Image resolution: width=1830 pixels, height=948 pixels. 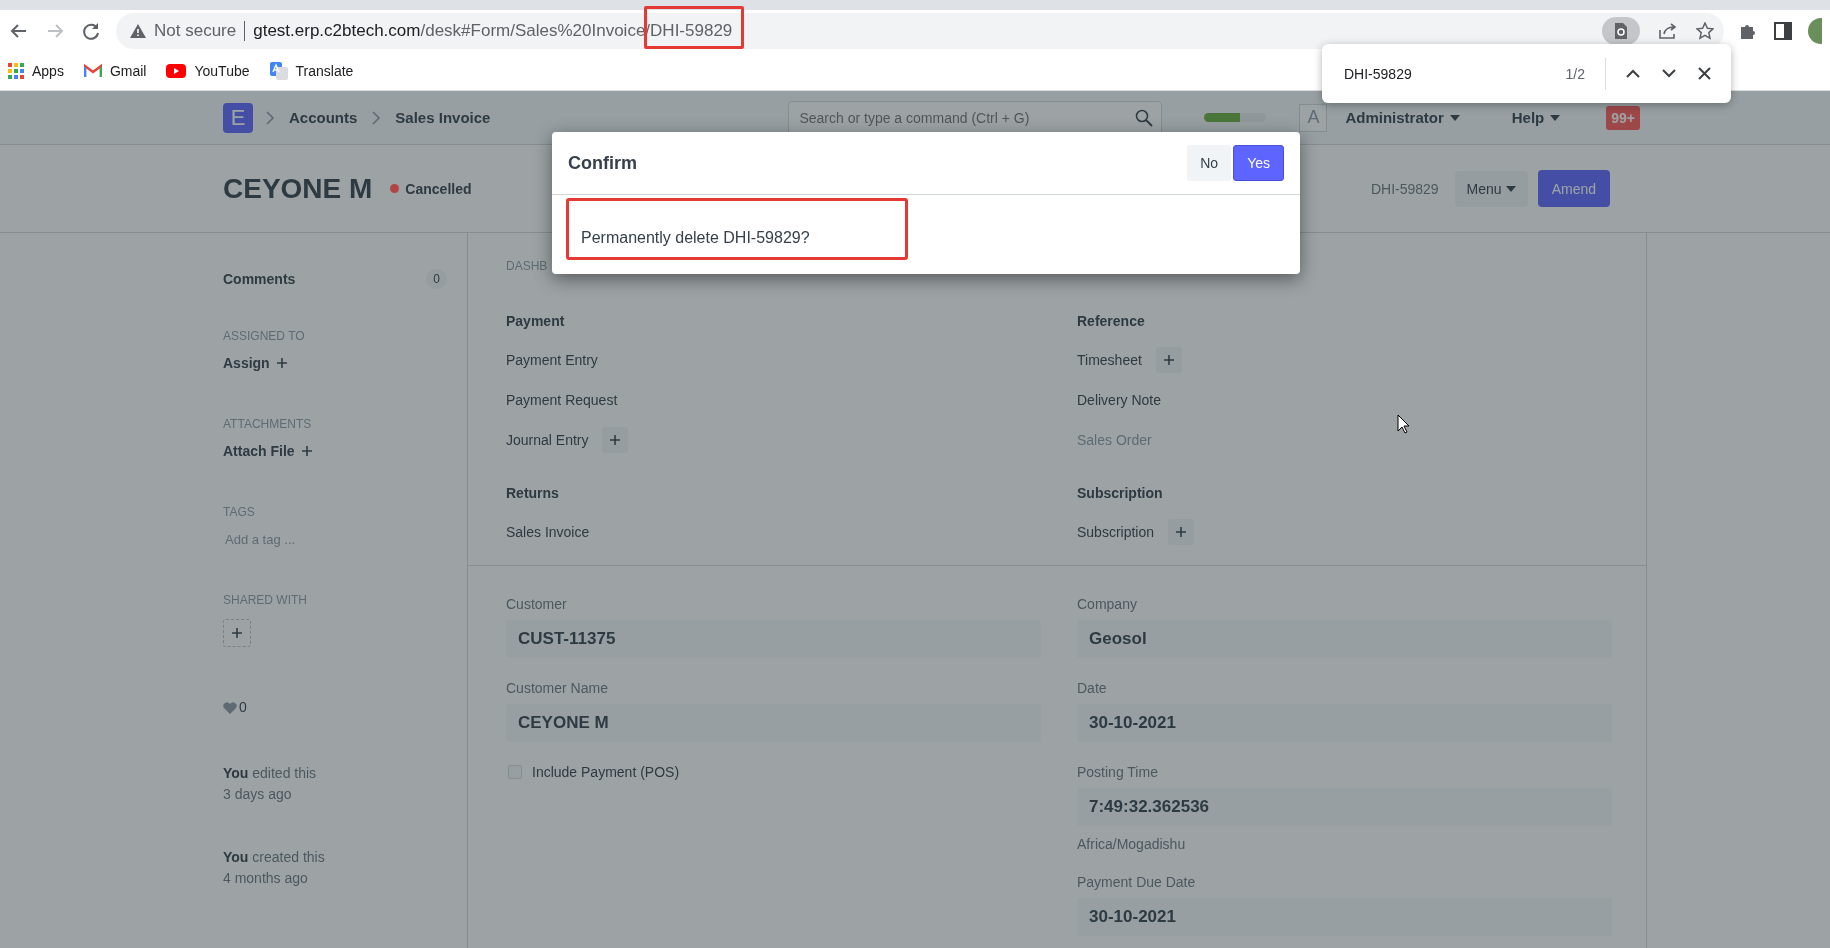 I want to click on close-icon, so click(x=1704, y=73).